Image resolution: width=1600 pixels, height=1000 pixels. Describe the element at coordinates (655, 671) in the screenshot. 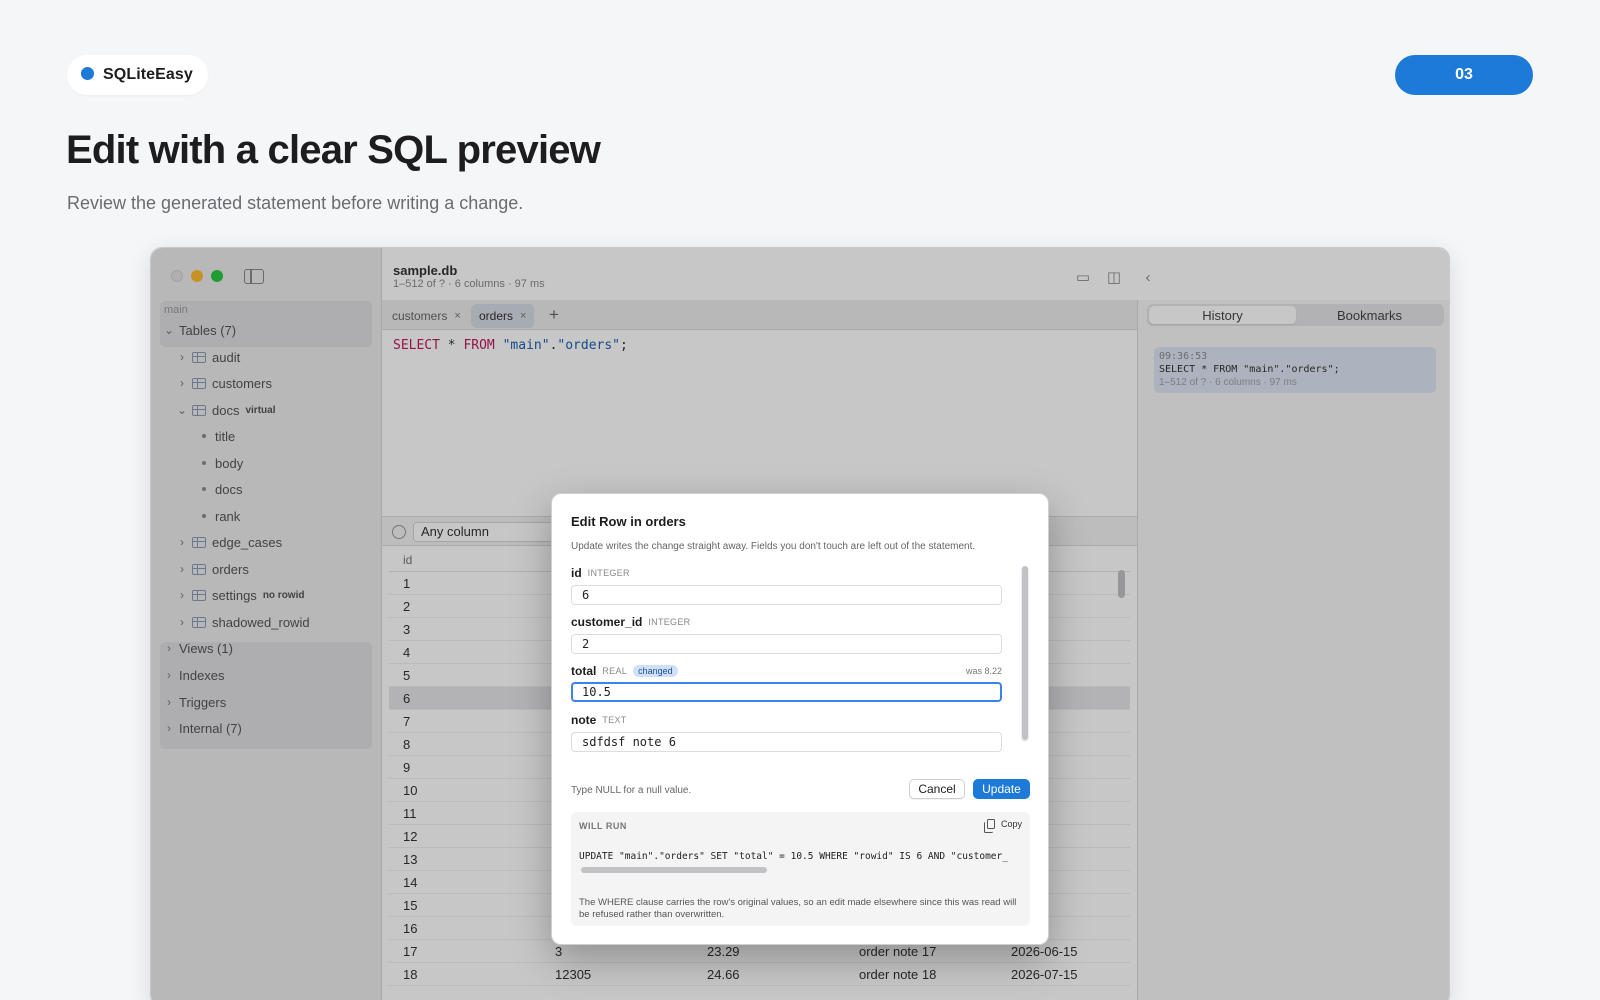

I see `changed-badge: changed` at that location.